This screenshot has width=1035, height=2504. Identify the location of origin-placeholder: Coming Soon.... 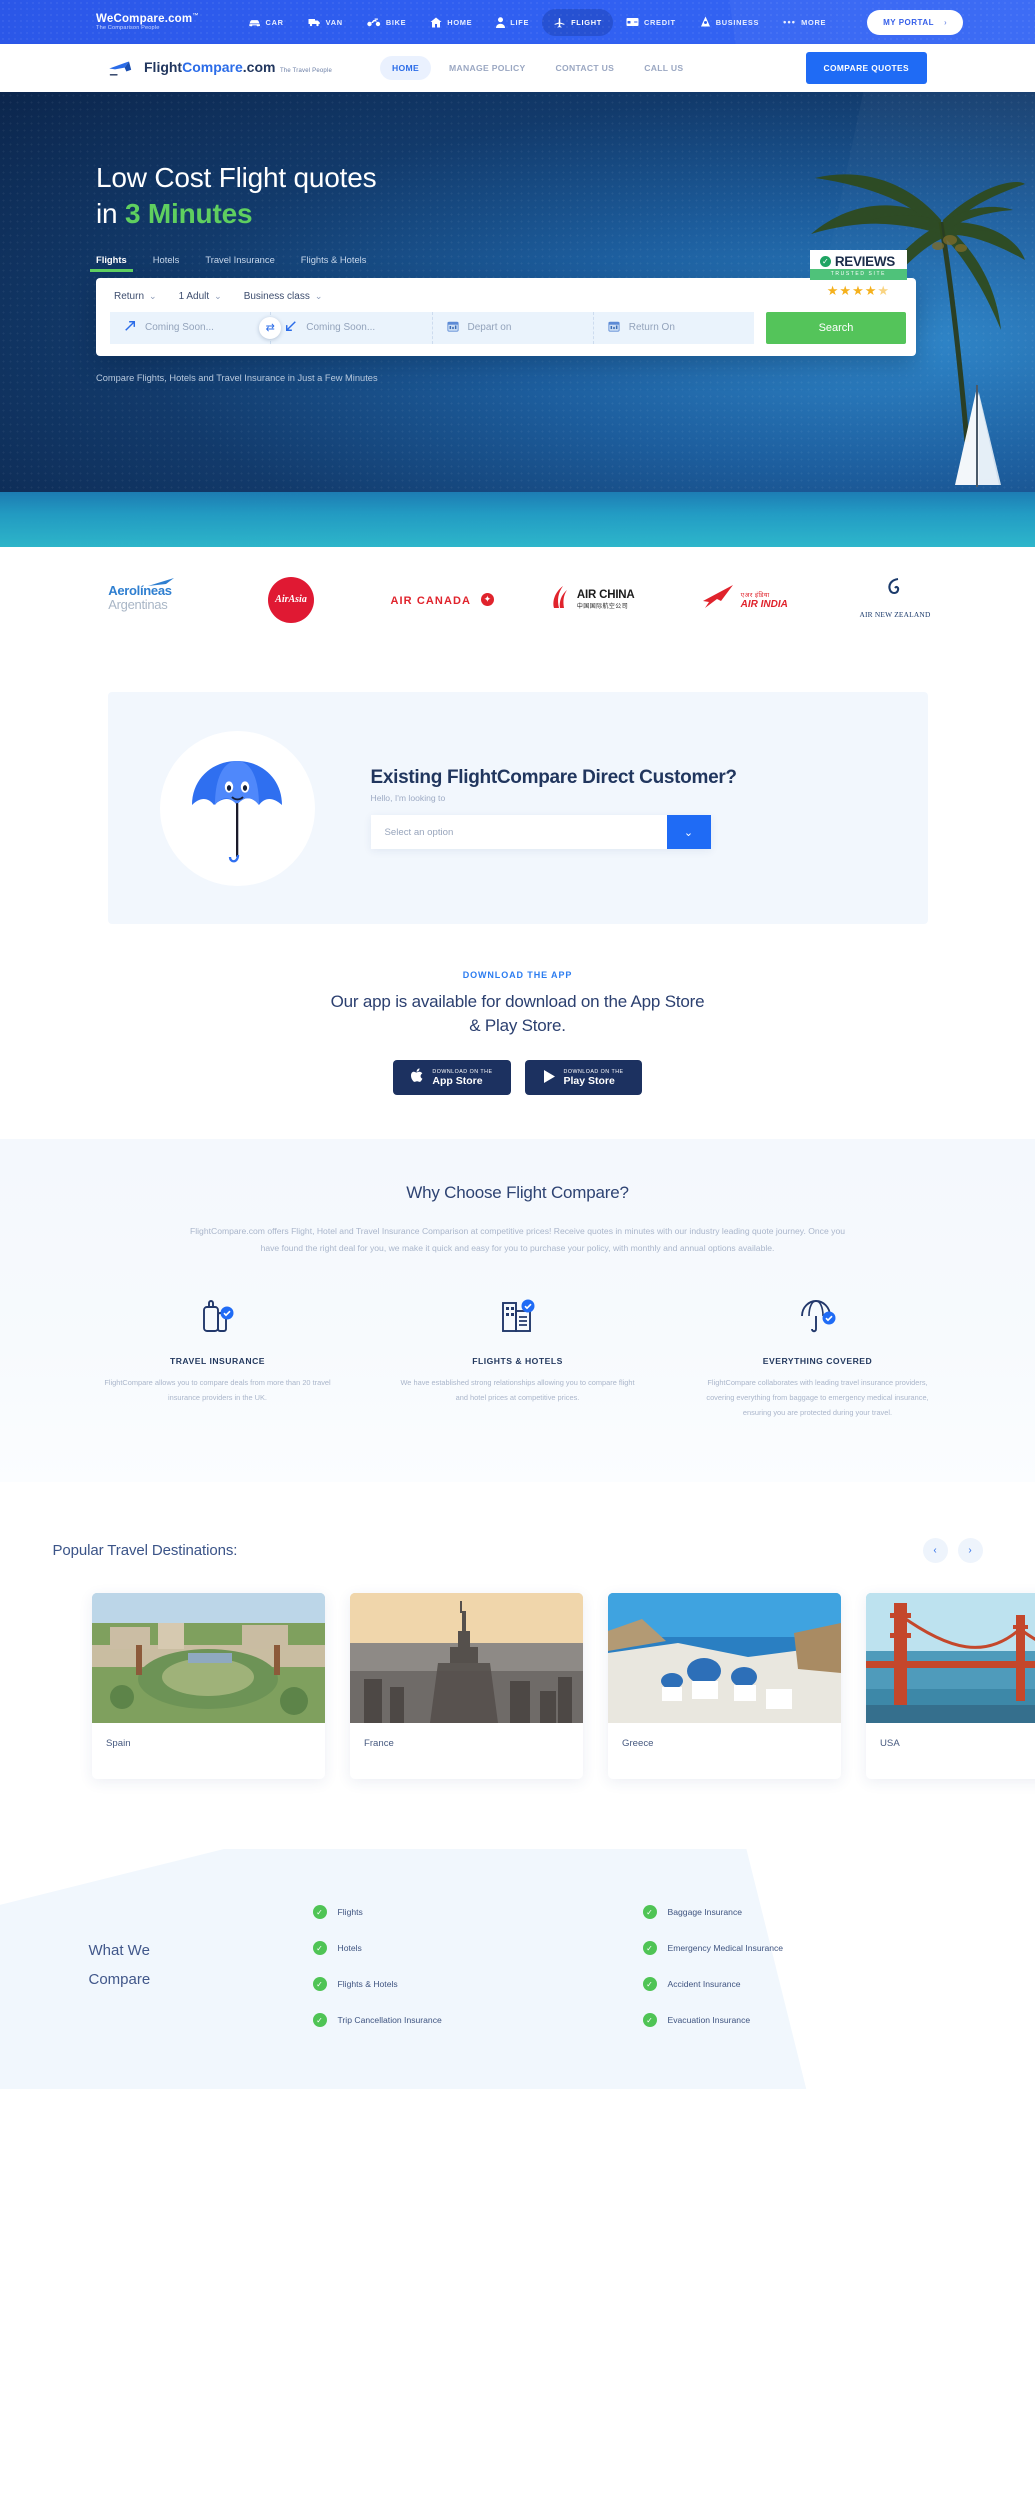
(179, 328).